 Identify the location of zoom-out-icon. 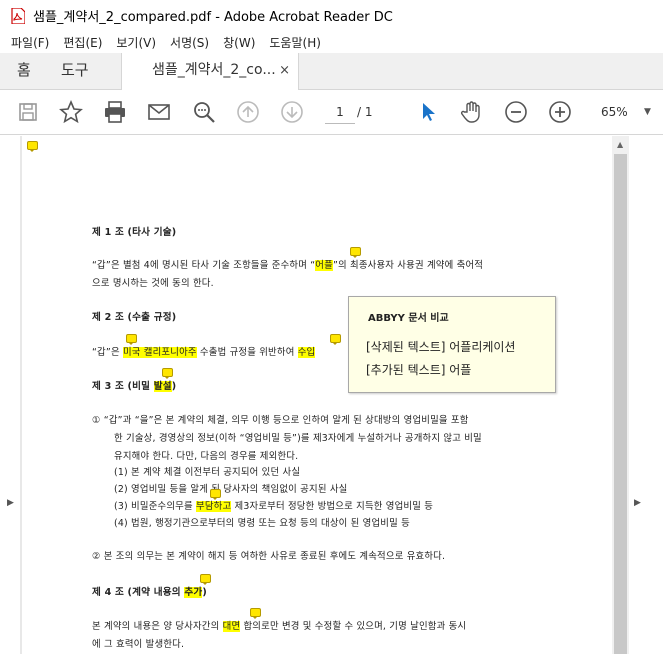
(516, 112).